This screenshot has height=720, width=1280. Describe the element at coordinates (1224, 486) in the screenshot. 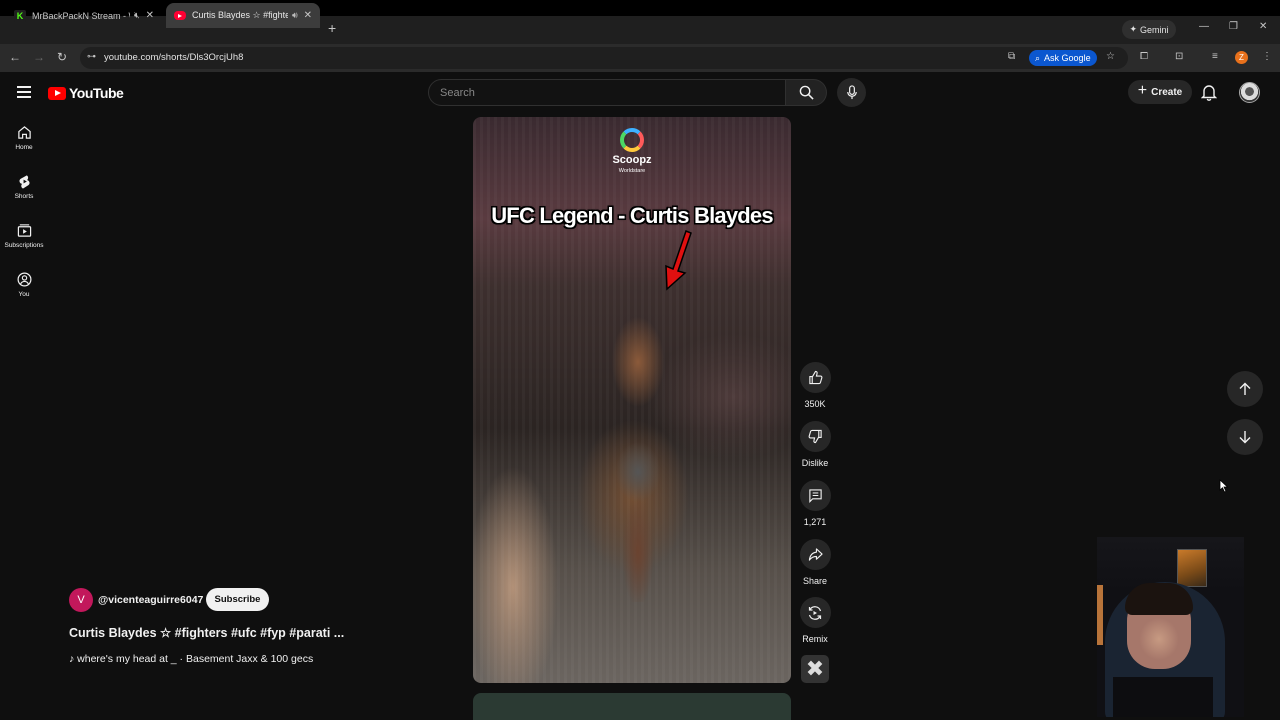

I see `mouse-cursor-icon` at that location.